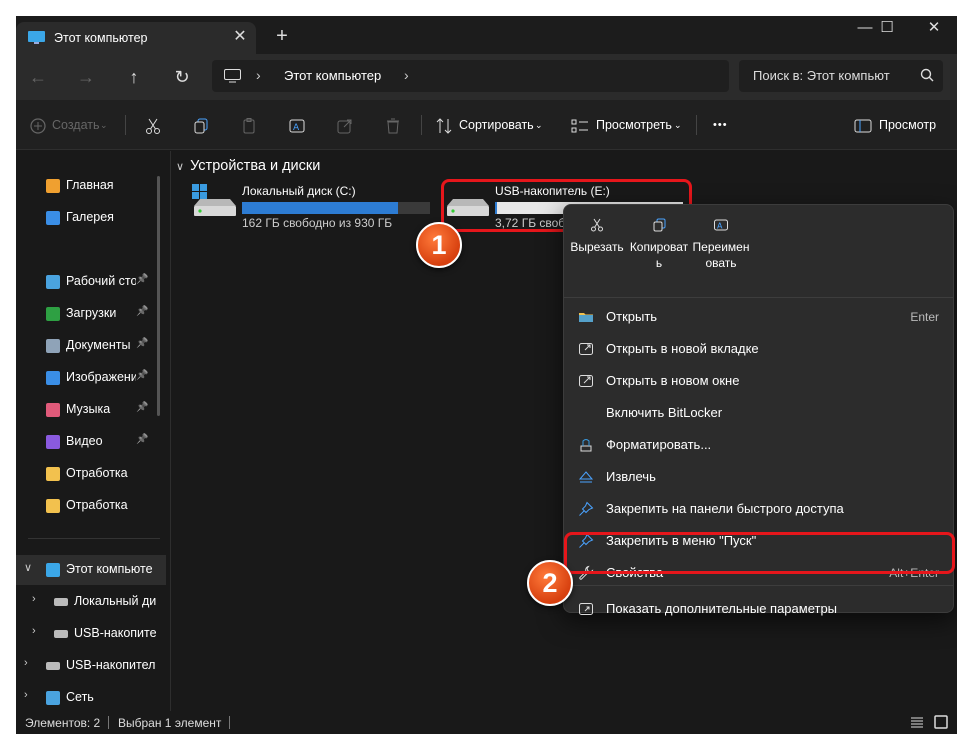 This screenshot has width=973, height=746. I want to click on tiles-view-icon, so click(941, 722).